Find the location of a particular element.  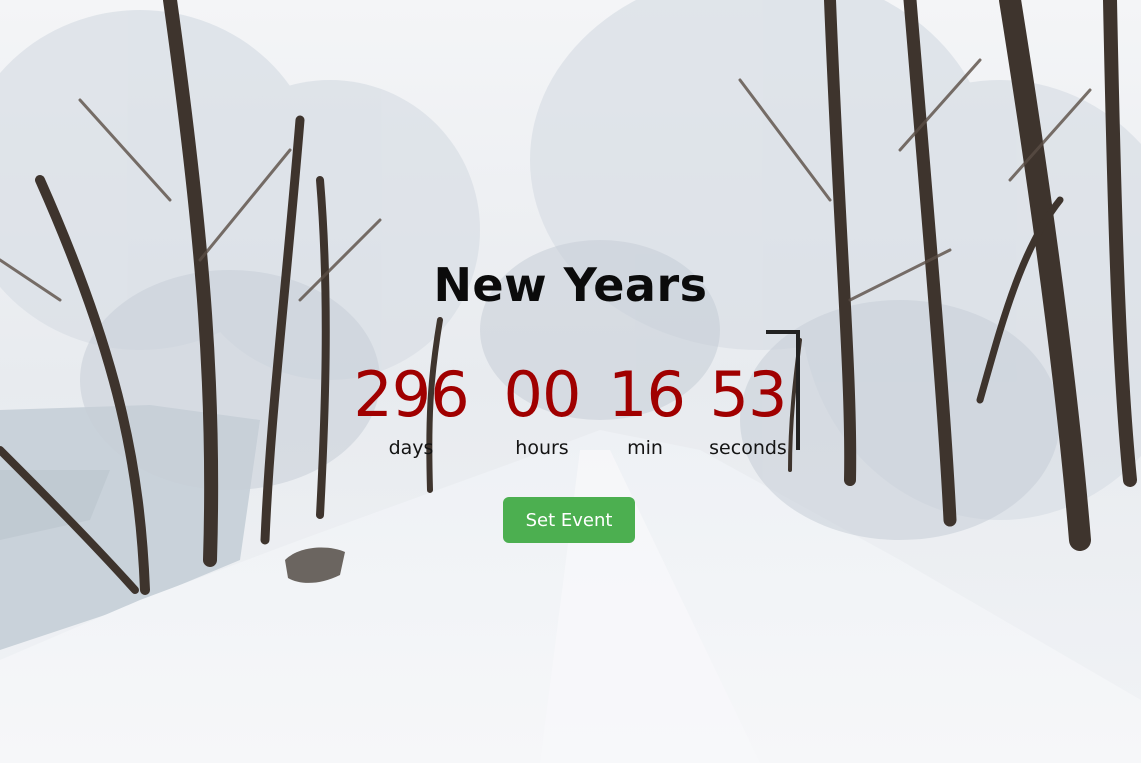

countdown-timer: 296 days 00 hours 16 min 53 seconds is located at coordinates (570, 413).